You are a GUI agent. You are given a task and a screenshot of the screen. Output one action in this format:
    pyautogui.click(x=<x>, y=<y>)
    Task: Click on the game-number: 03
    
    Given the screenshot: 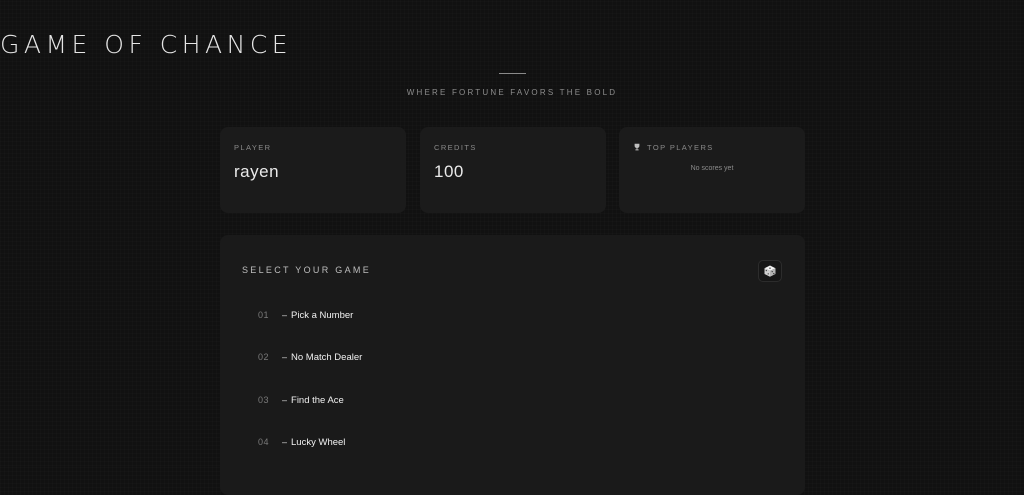 What is the action you would take?
    pyautogui.click(x=264, y=400)
    